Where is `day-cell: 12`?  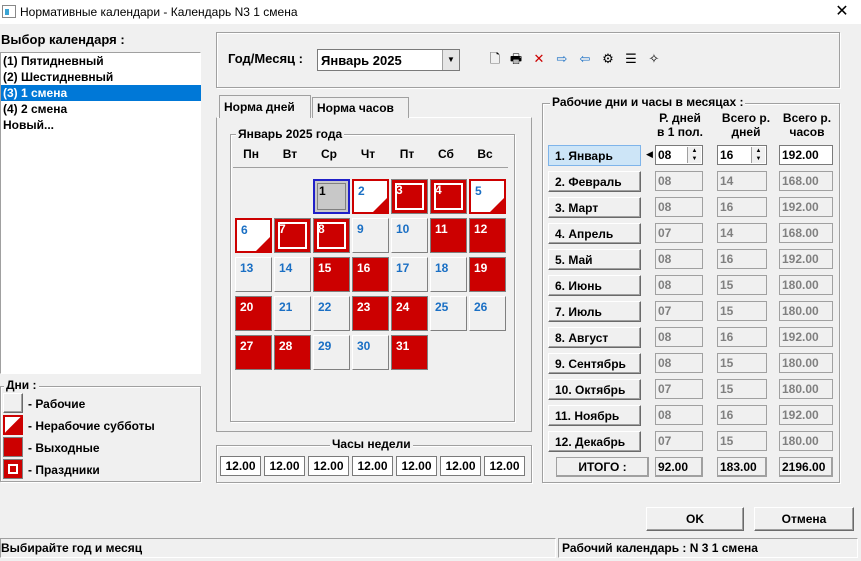 day-cell: 12 is located at coordinates (487, 235).